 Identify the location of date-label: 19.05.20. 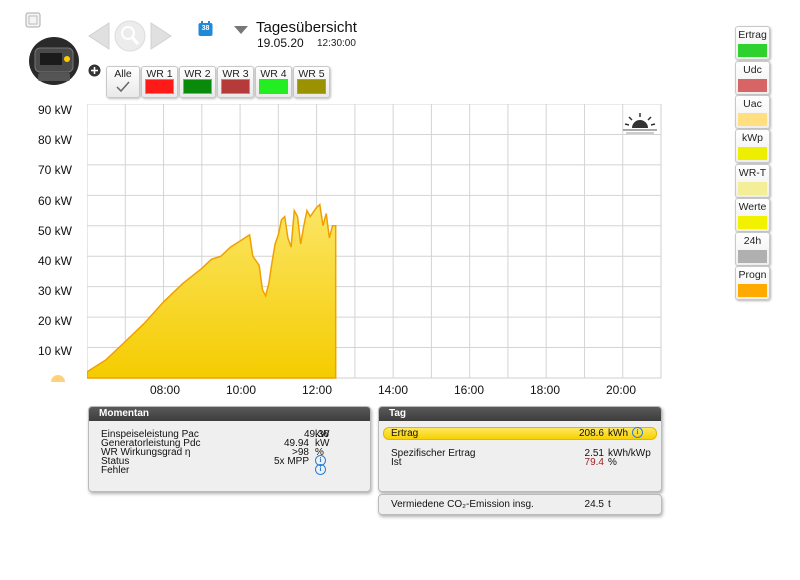
(280, 43).